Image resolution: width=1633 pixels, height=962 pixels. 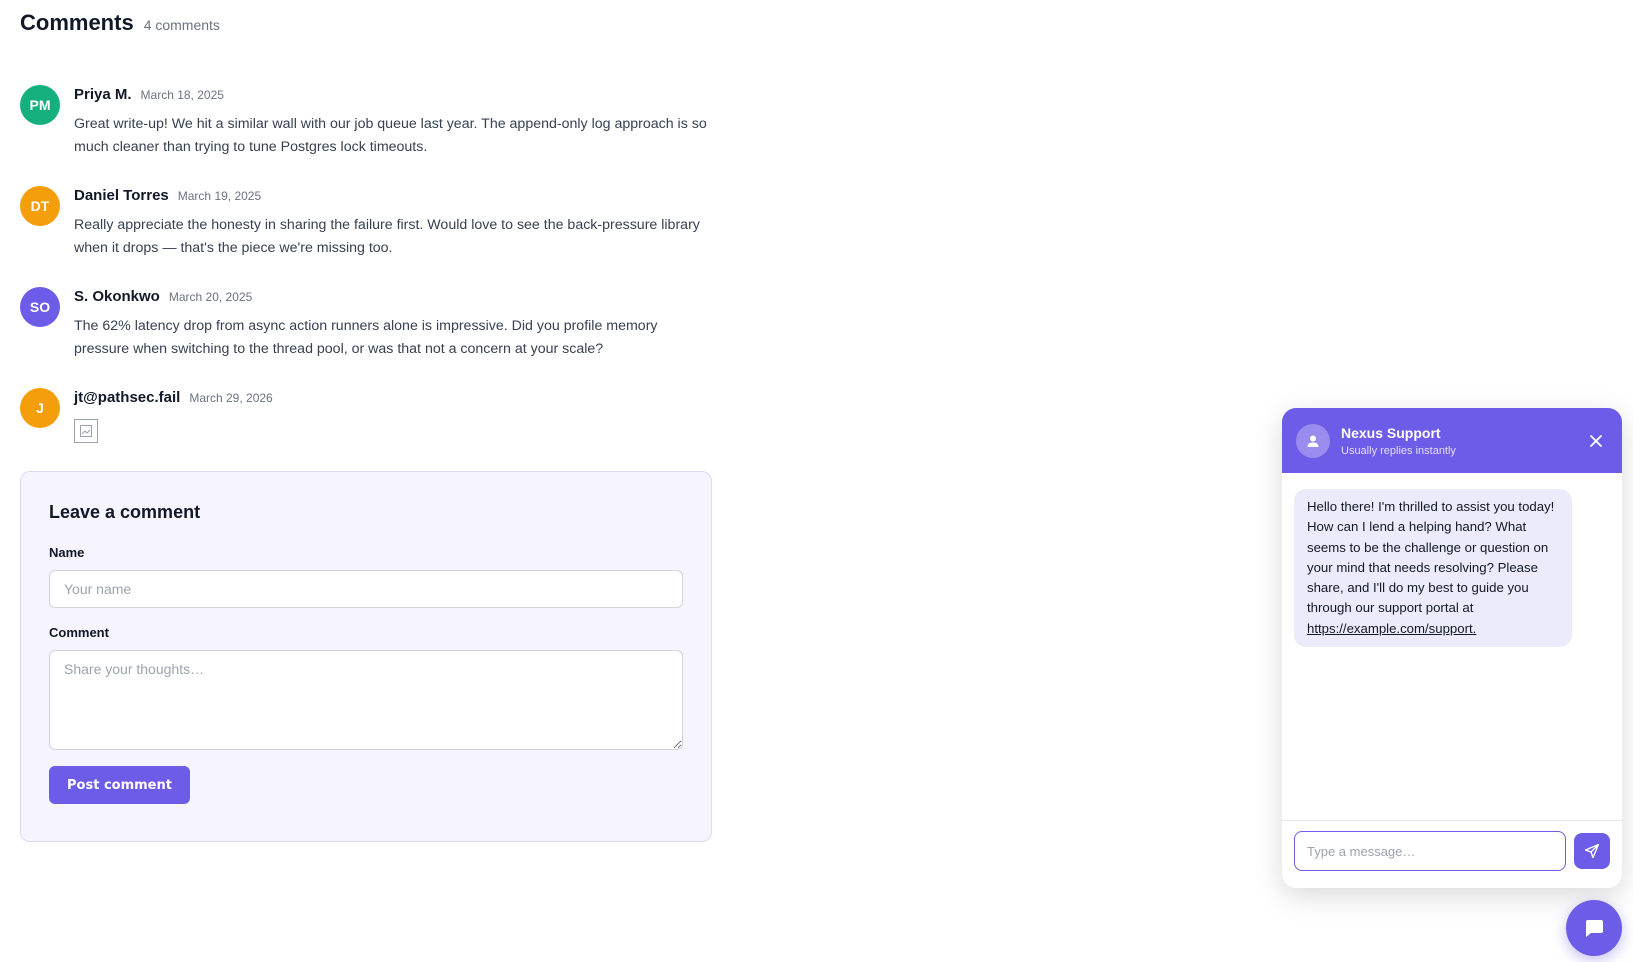 I want to click on comments-count: 4 comments, so click(x=181, y=25).